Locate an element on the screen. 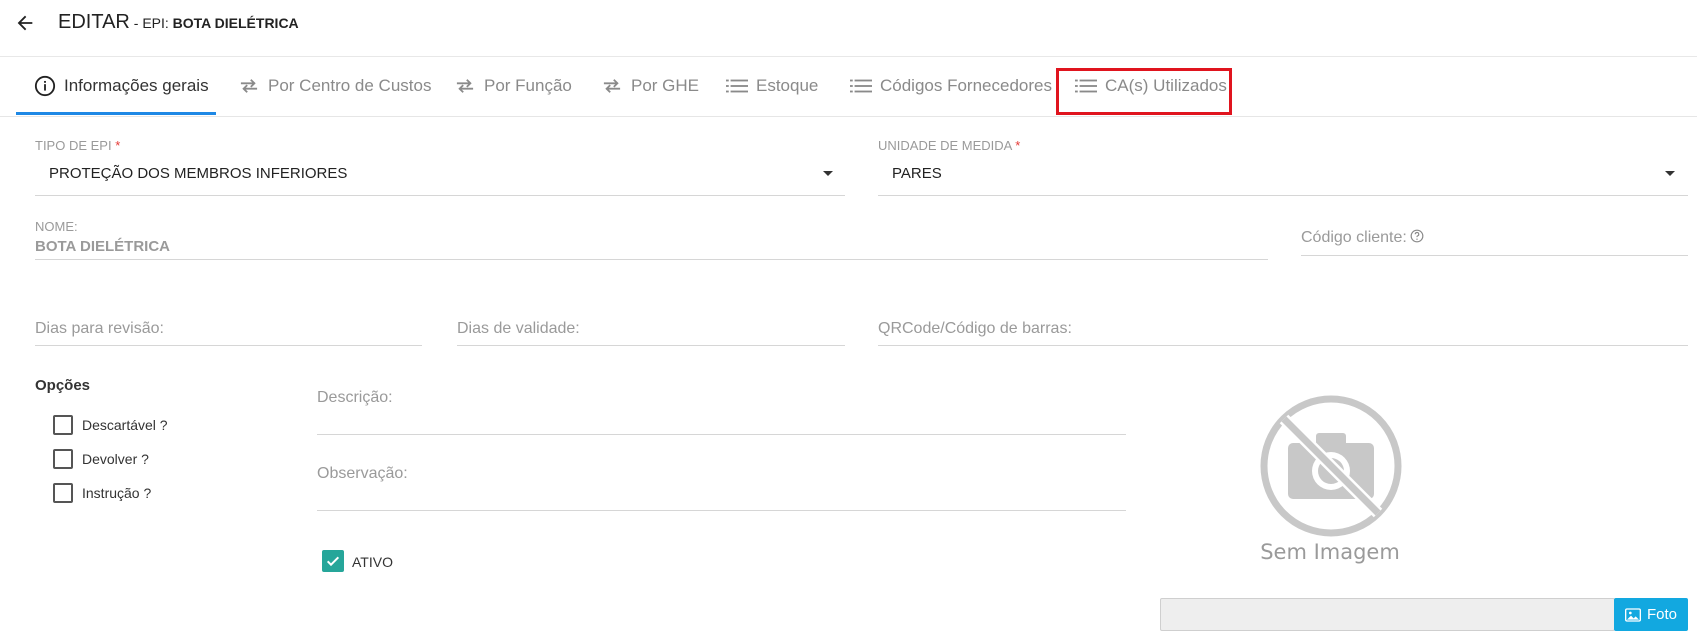 The image size is (1697, 641). back-arrow-icon is located at coordinates (25, 23).